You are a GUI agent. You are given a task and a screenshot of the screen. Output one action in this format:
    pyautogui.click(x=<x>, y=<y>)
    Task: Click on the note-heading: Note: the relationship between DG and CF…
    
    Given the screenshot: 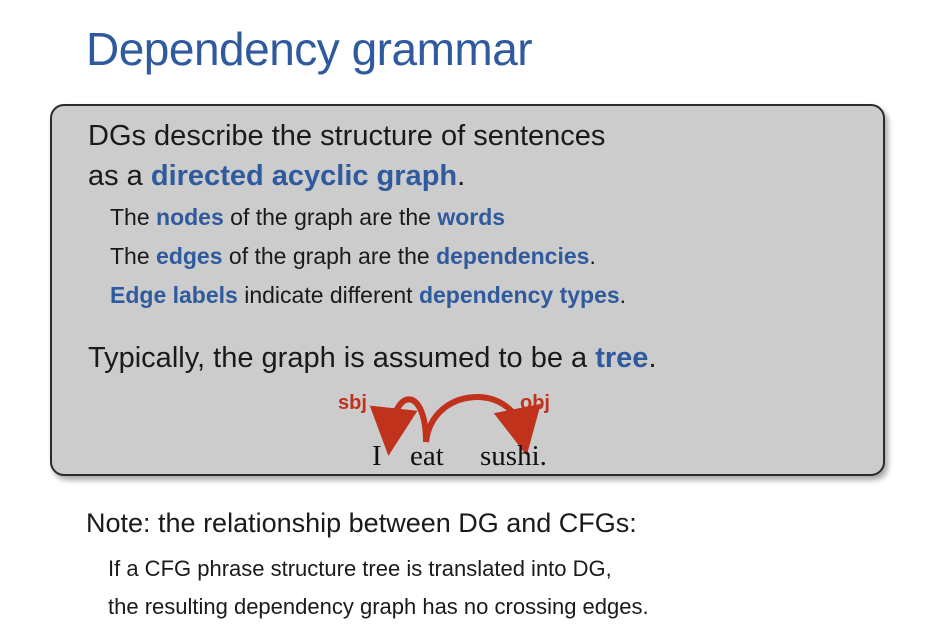 What is the action you would take?
    pyautogui.click(x=361, y=523)
    